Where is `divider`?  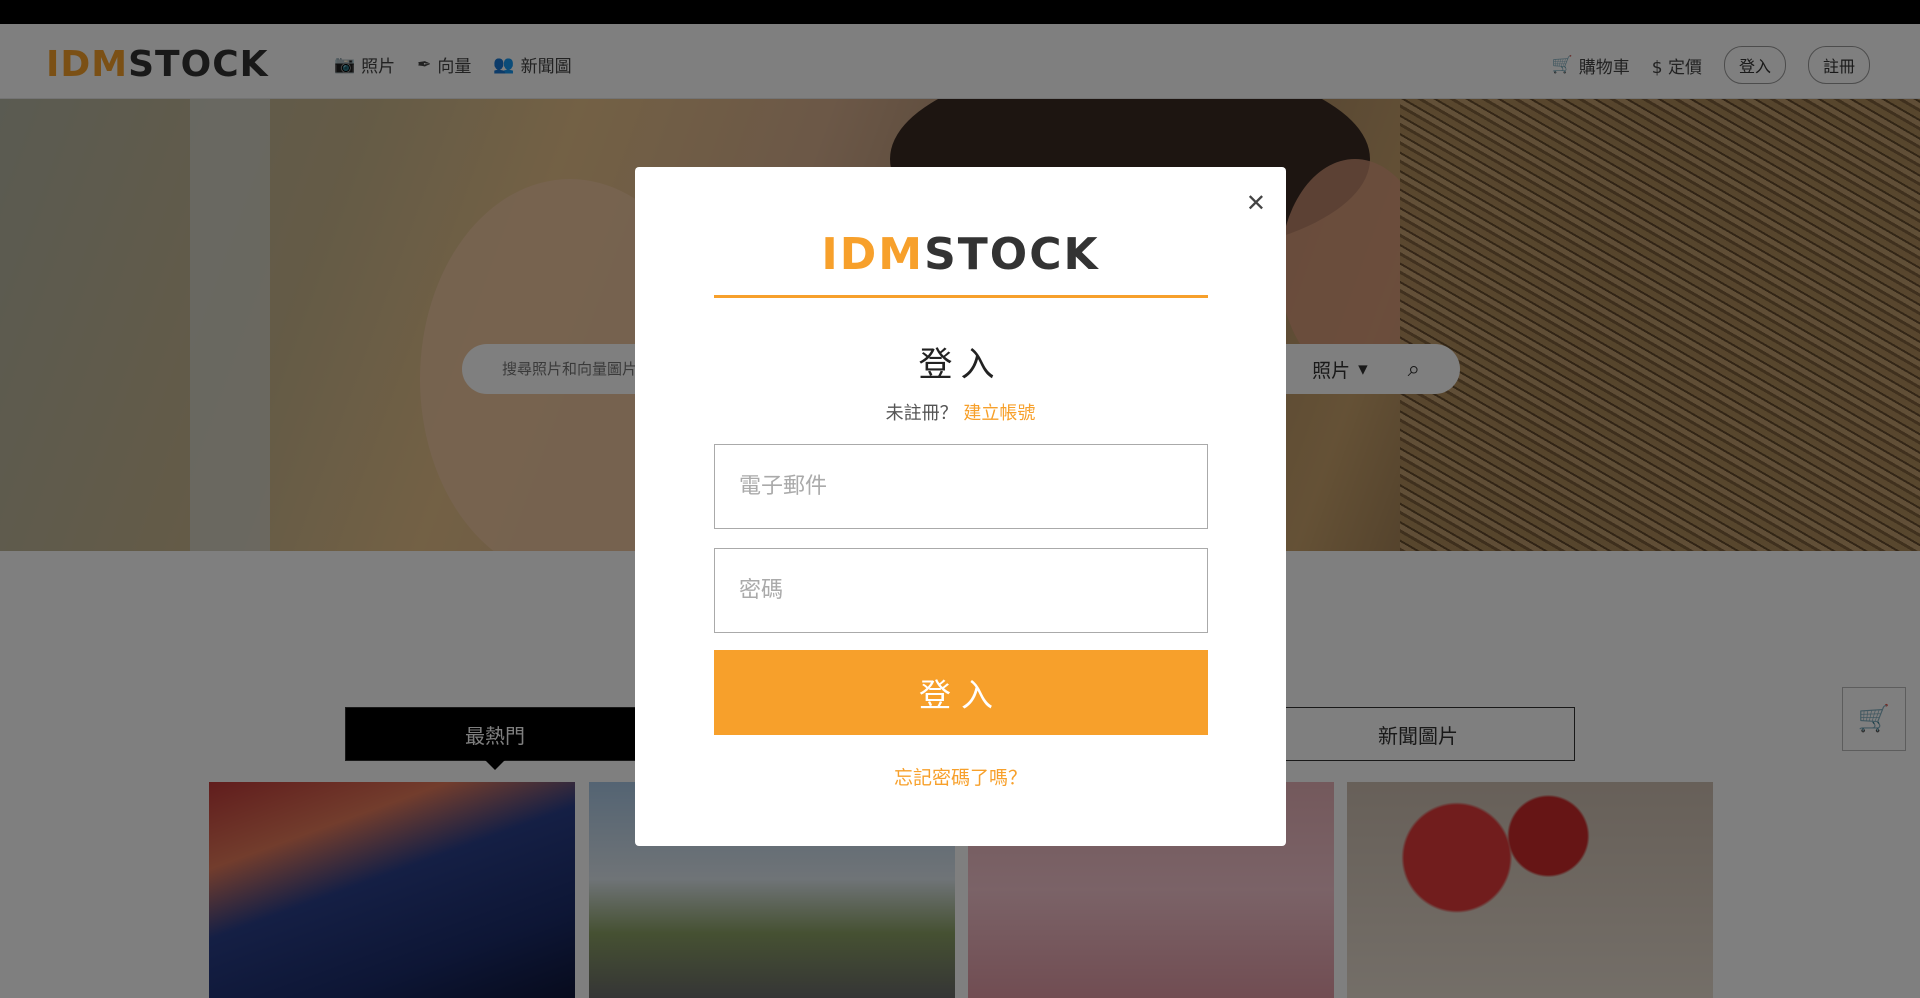
divider is located at coordinates (961, 296).